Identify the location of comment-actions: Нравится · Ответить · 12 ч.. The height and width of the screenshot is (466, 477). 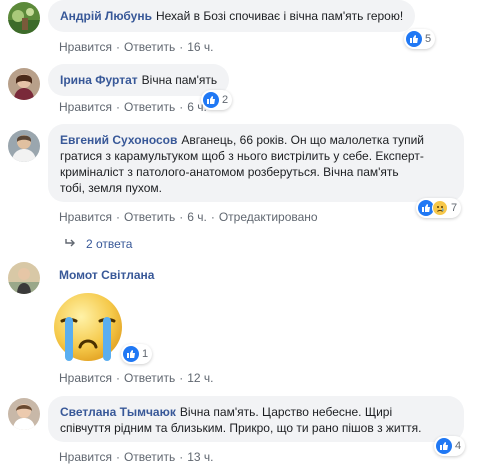
(136, 378).